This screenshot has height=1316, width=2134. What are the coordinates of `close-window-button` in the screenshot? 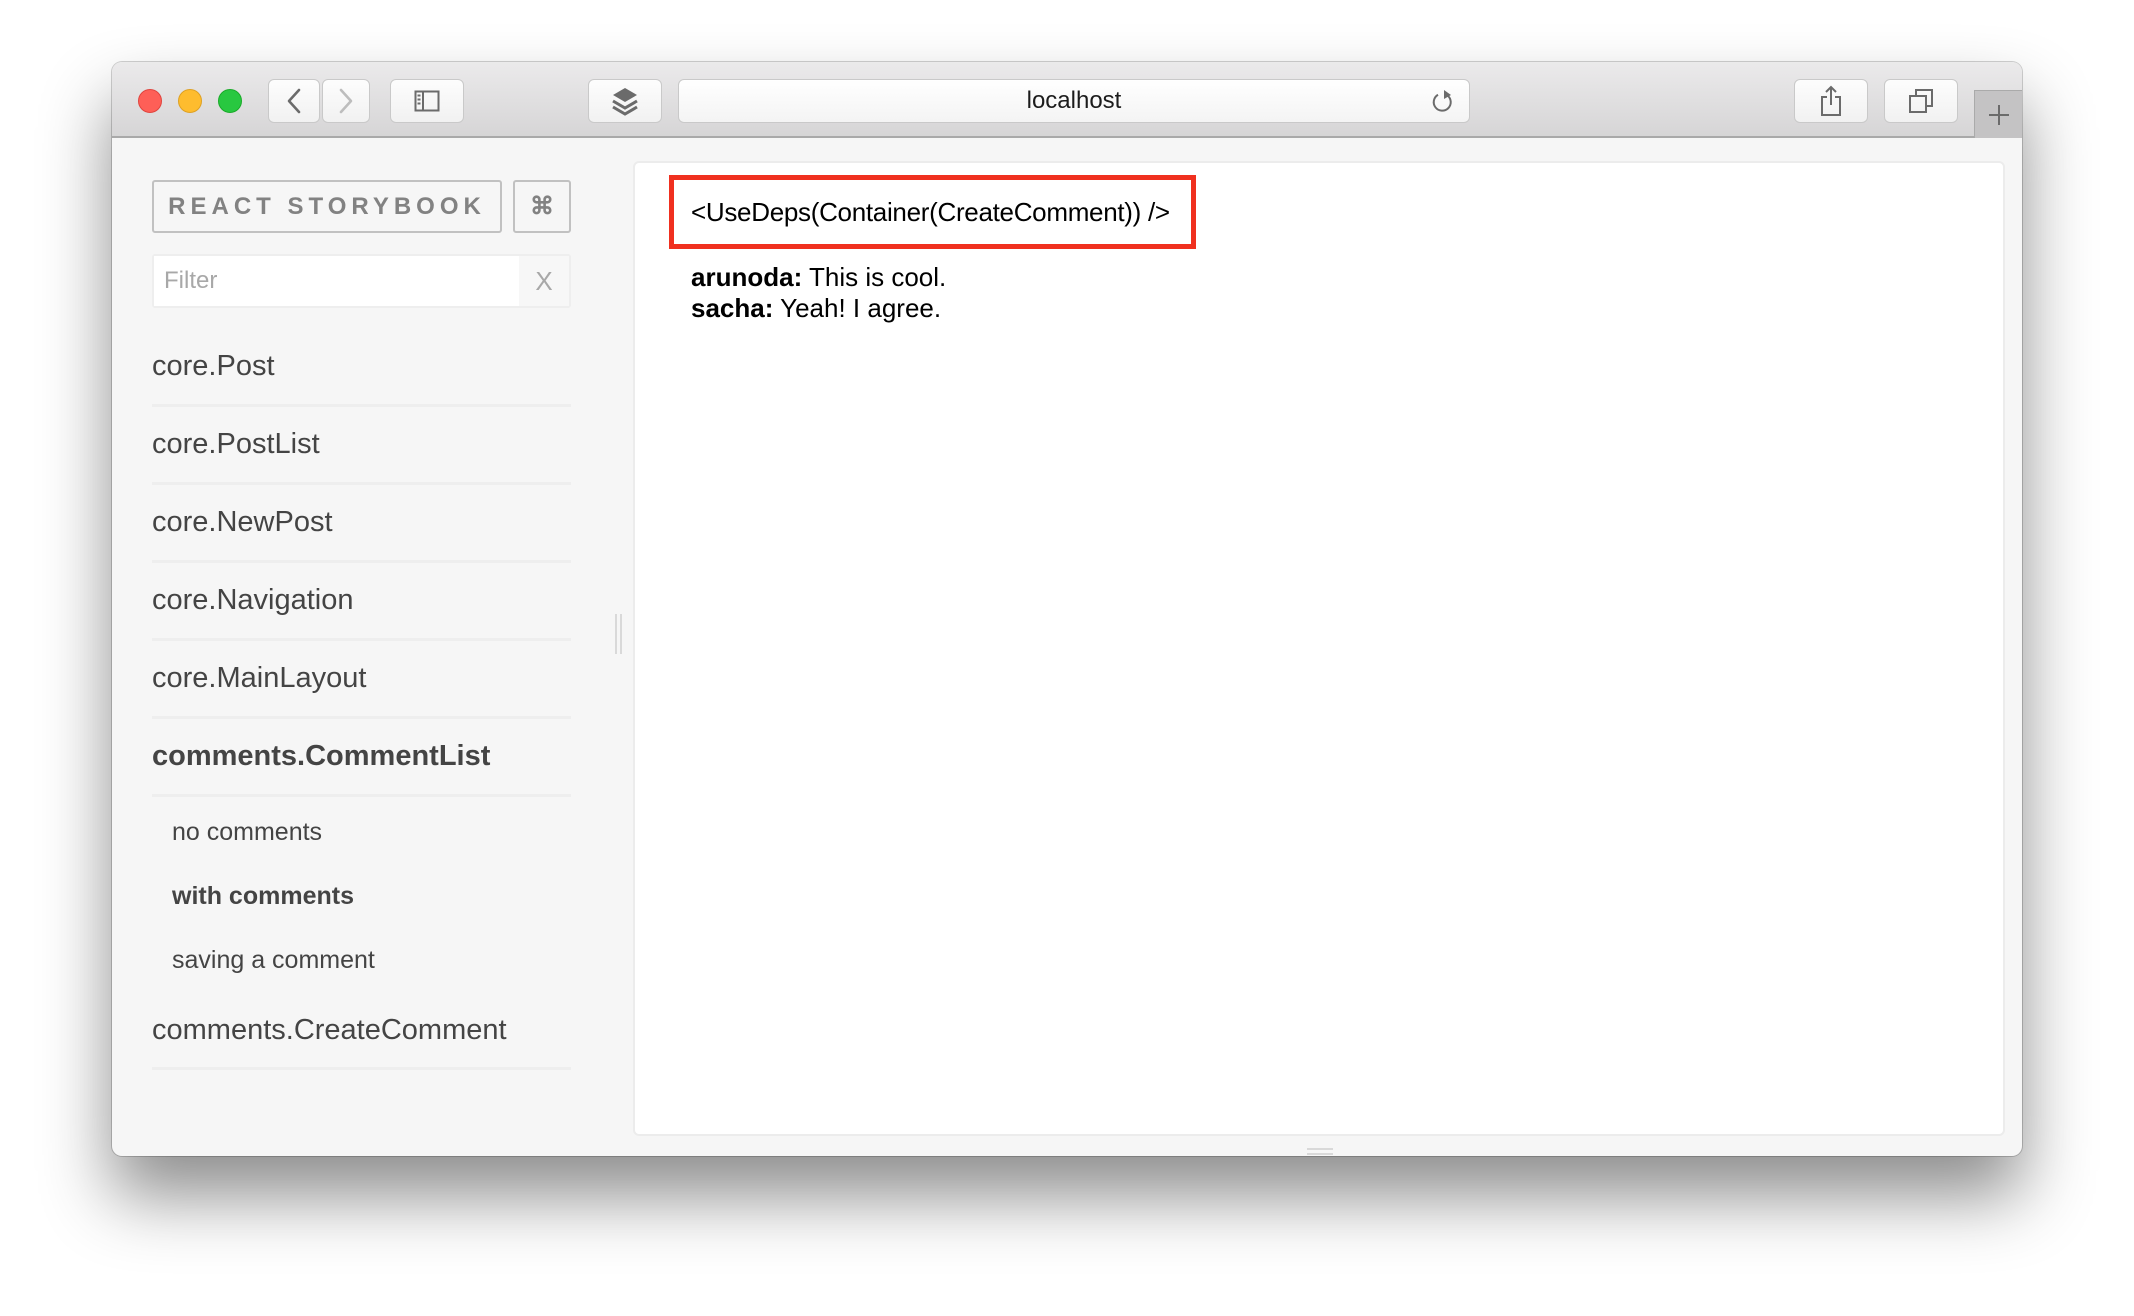 It's located at (150, 101).